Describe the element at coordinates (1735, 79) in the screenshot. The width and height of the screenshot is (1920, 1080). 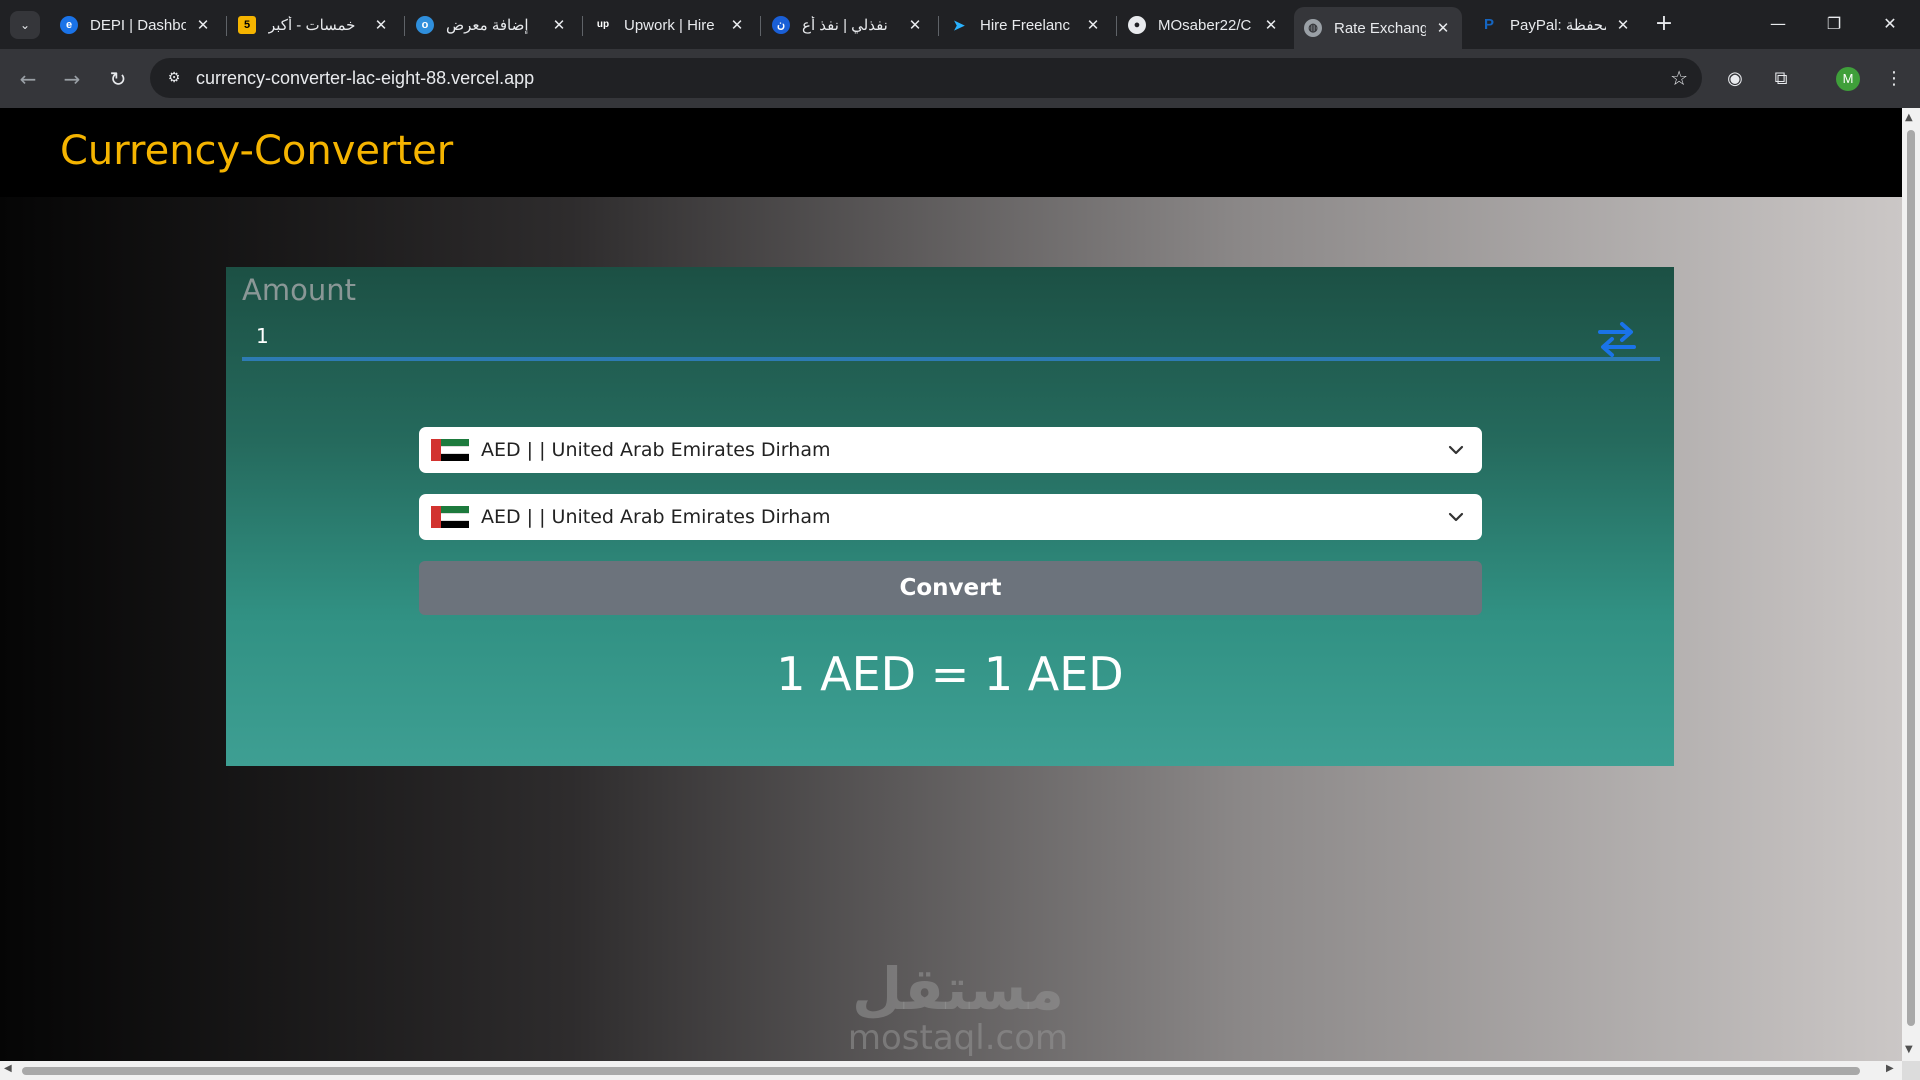
I see `extension-circle-icon: ◉` at that location.